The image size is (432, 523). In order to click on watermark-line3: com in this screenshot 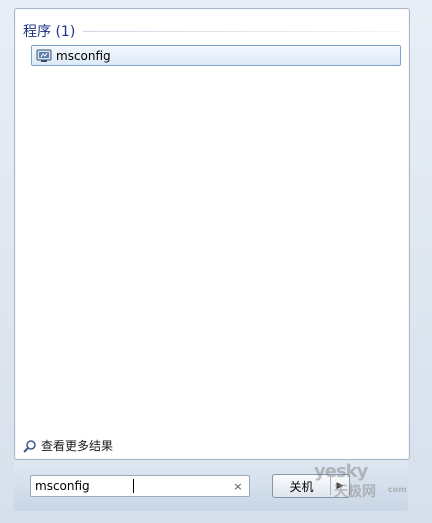, I will do `click(397, 489)`.